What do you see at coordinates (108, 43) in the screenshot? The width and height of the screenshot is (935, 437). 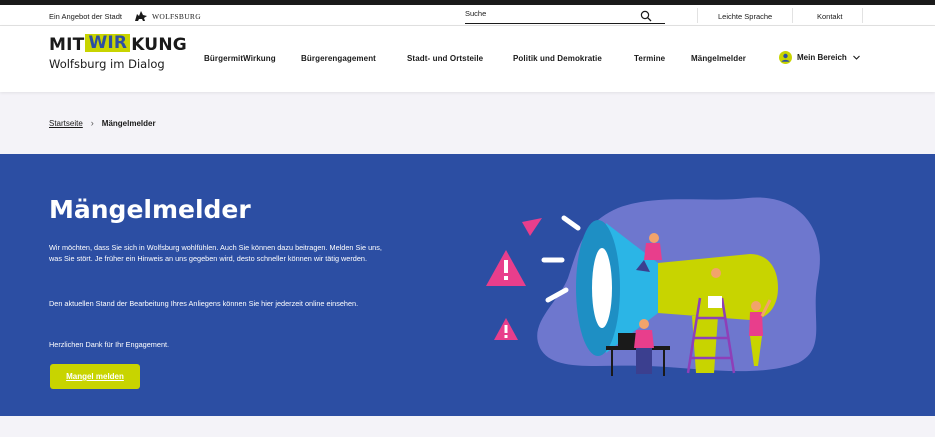 I see `logo-wir: WIR` at bounding box center [108, 43].